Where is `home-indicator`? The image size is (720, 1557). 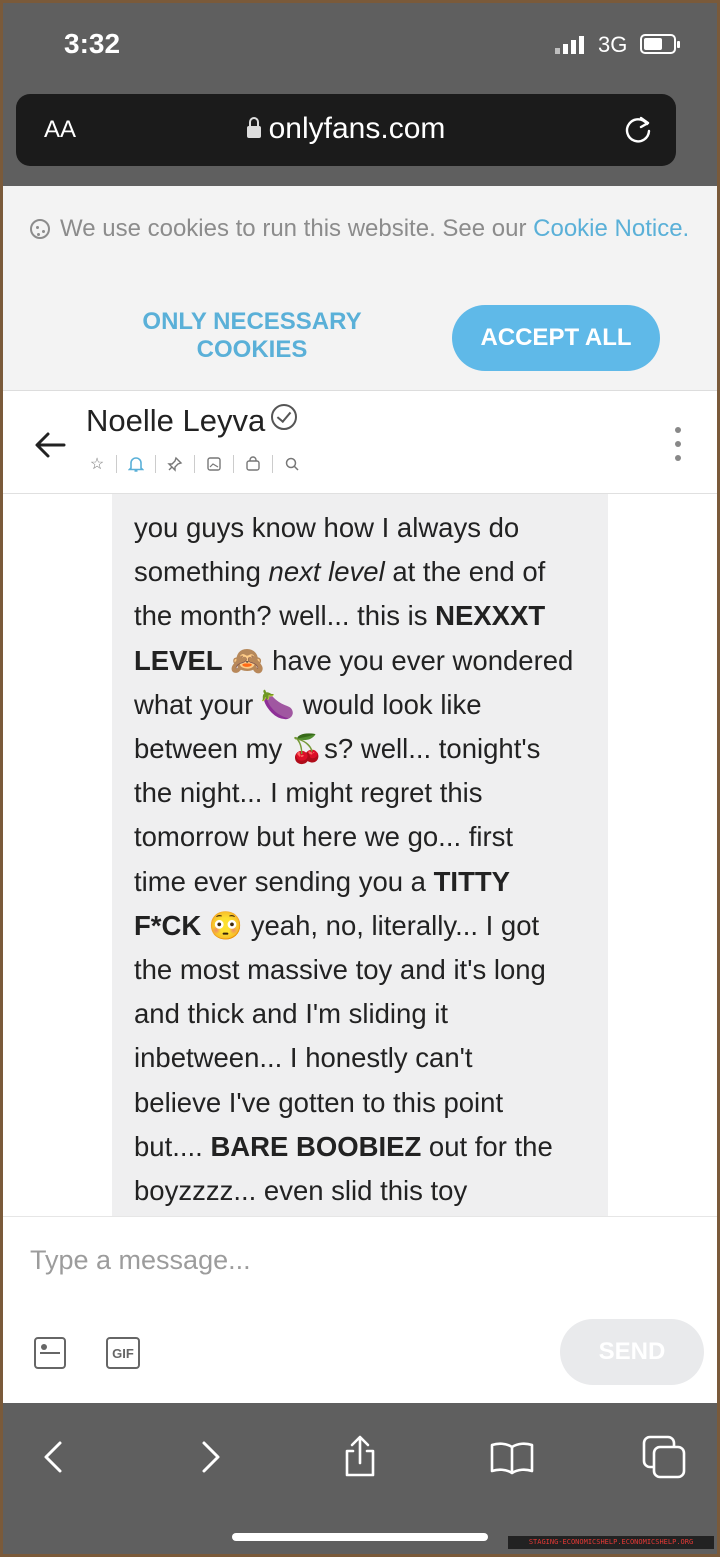 home-indicator is located at coordinates (360, 1537).